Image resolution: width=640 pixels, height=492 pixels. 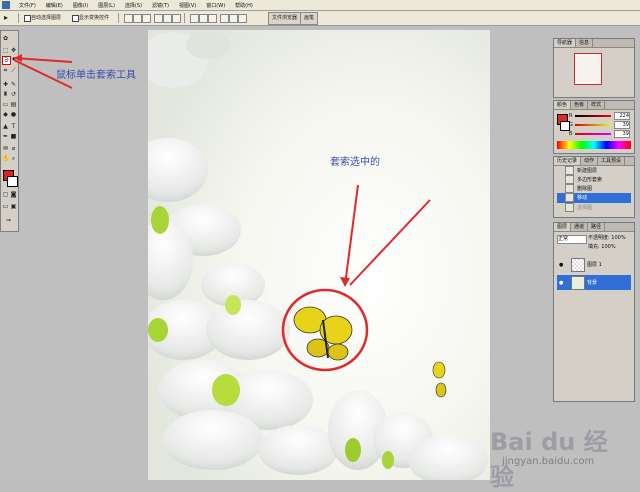 What do you see at coordinates (13, 114) in the screenshot?
I see `dodge-tool-icon: ●` at bounding box center [13, 114].